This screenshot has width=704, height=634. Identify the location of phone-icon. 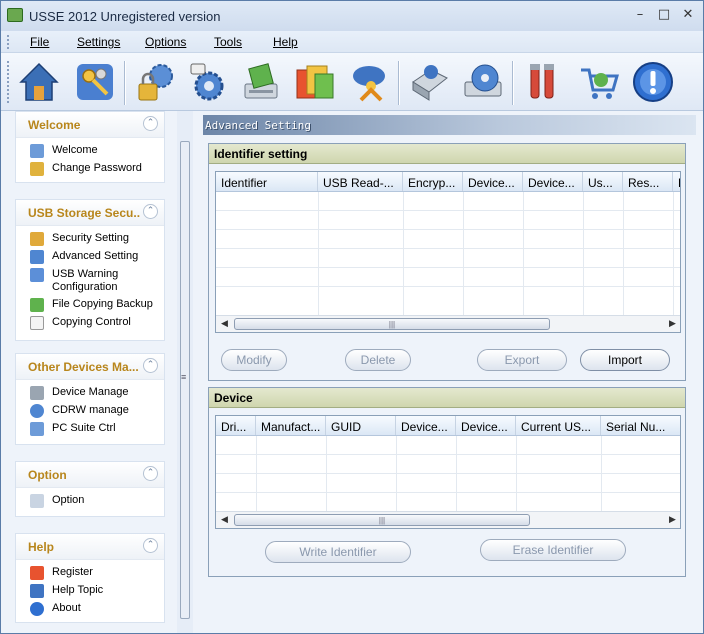
(37, 429).